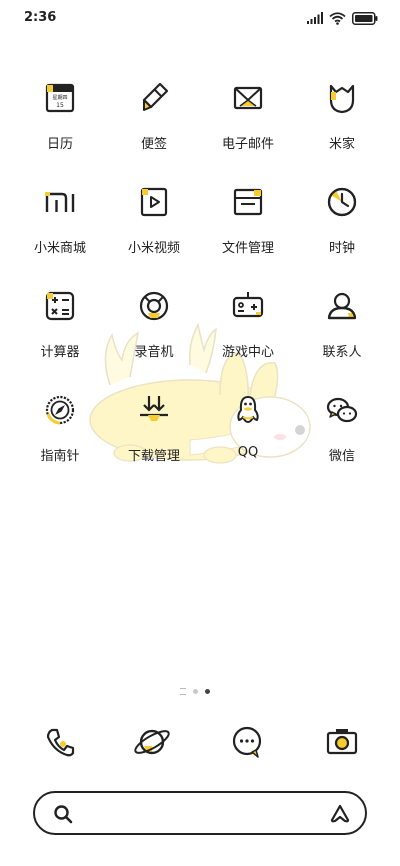 Image resolution: width=400 pixels, height=866 pixels. What do you see at coordinates (248, 202) in the screenshot?
I see `file-manager-icon` at bounding box center [248, 202].